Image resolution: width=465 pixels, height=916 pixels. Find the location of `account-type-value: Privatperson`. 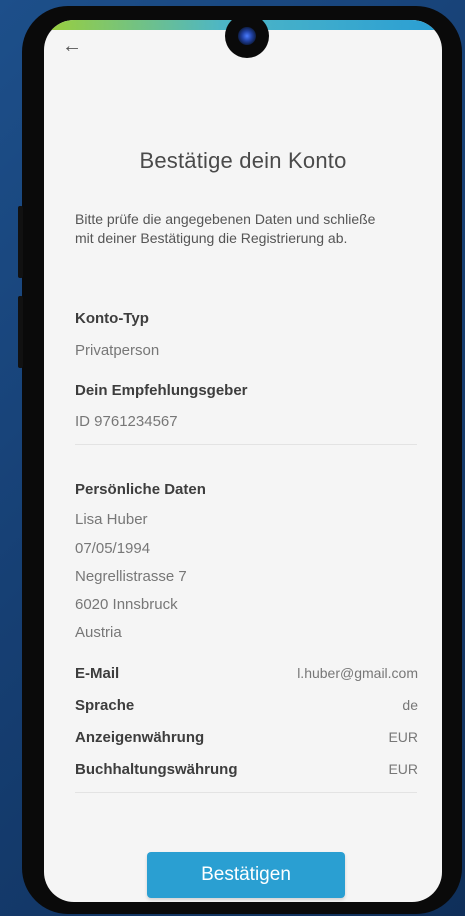

account-type-value: Privatperson is located at coordinates (117, 350).